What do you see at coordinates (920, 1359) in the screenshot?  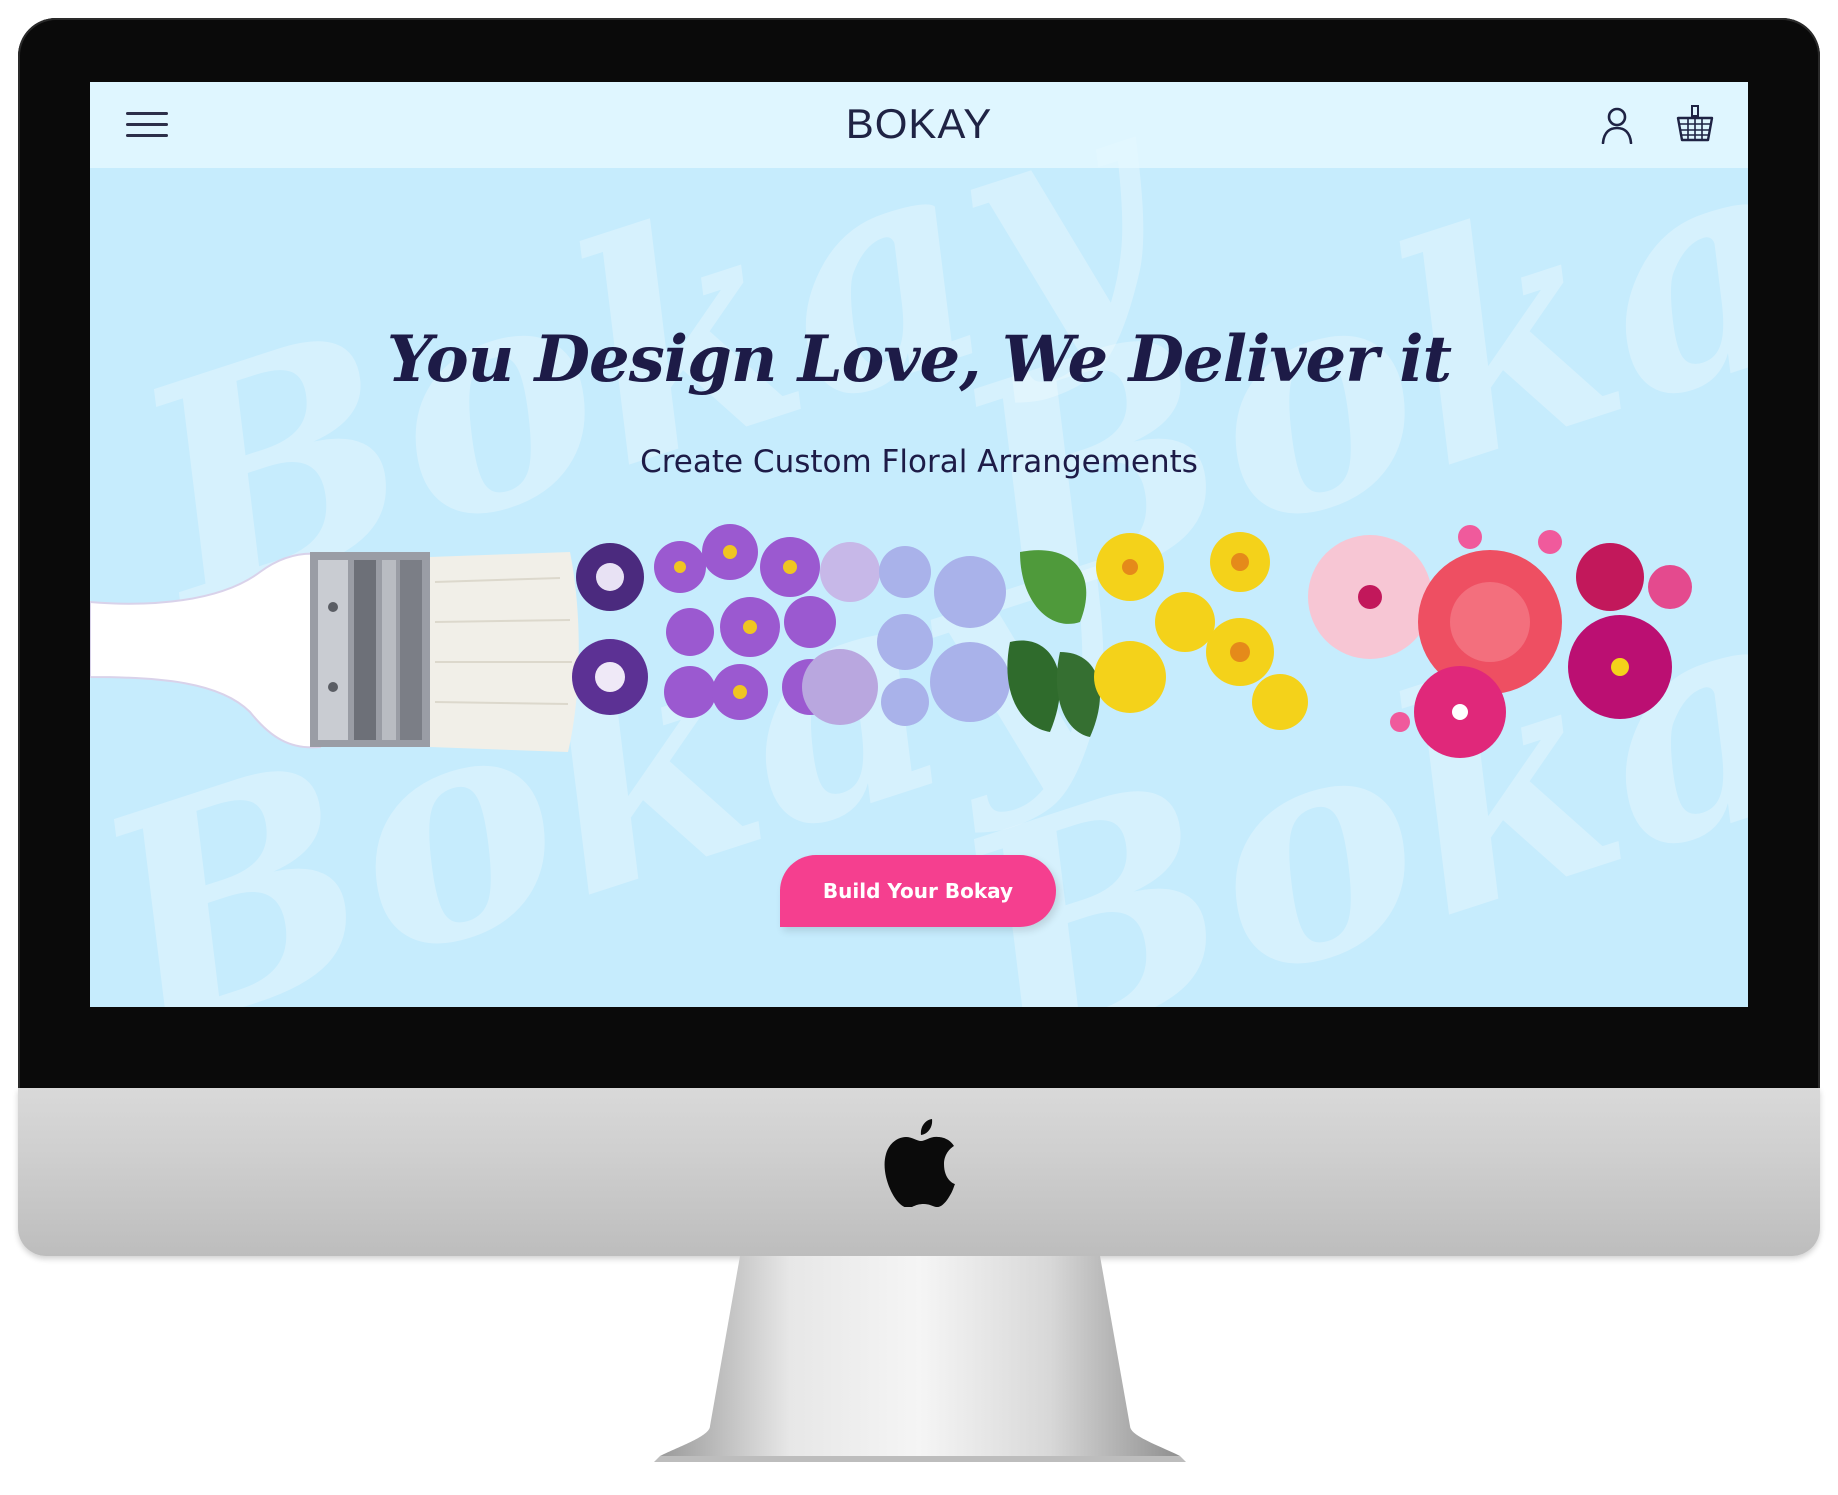 I see `monitor-stand` at bounding box center [920, 1359].